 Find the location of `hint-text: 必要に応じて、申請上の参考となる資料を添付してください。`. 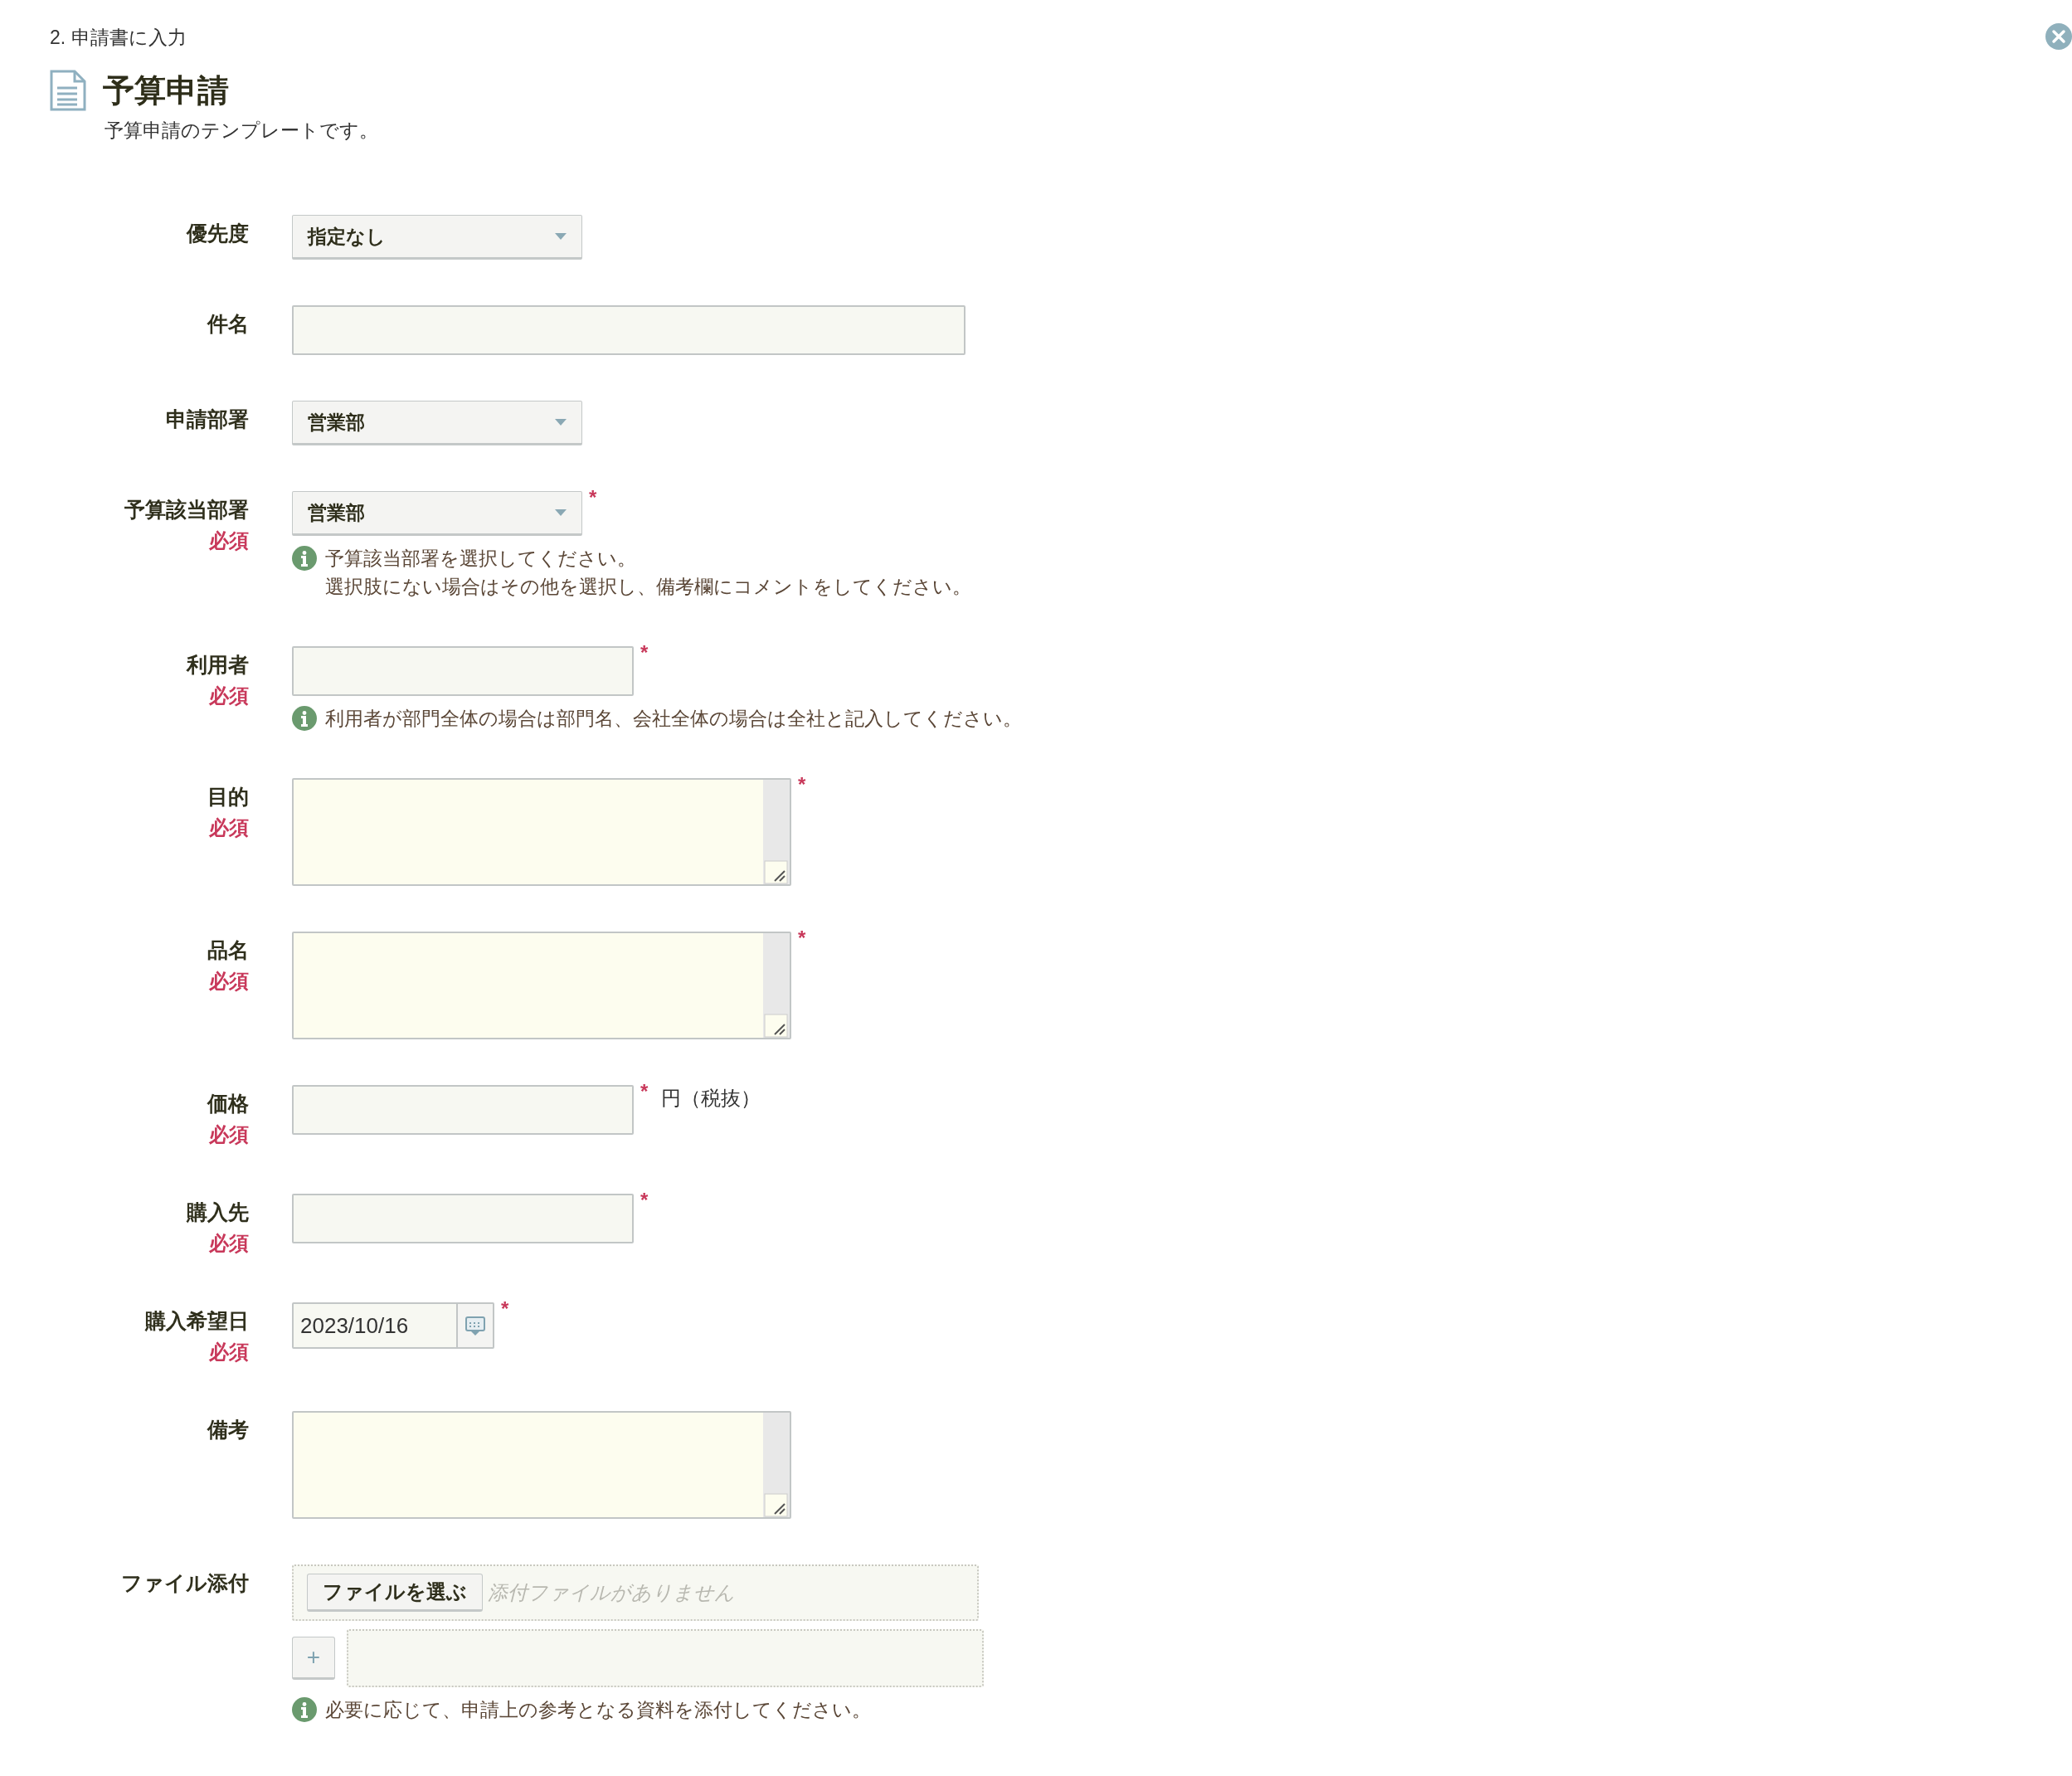

hint-text: 必要に応じて、申請上の参考となる資料を添付してください。 is located at coordinates (598, 1710).